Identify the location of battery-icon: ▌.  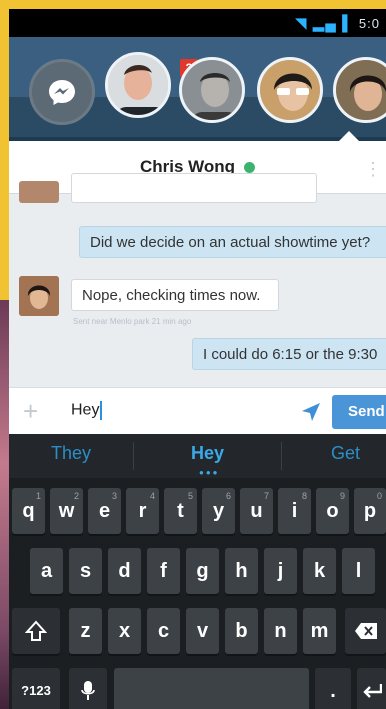
(348, 23).